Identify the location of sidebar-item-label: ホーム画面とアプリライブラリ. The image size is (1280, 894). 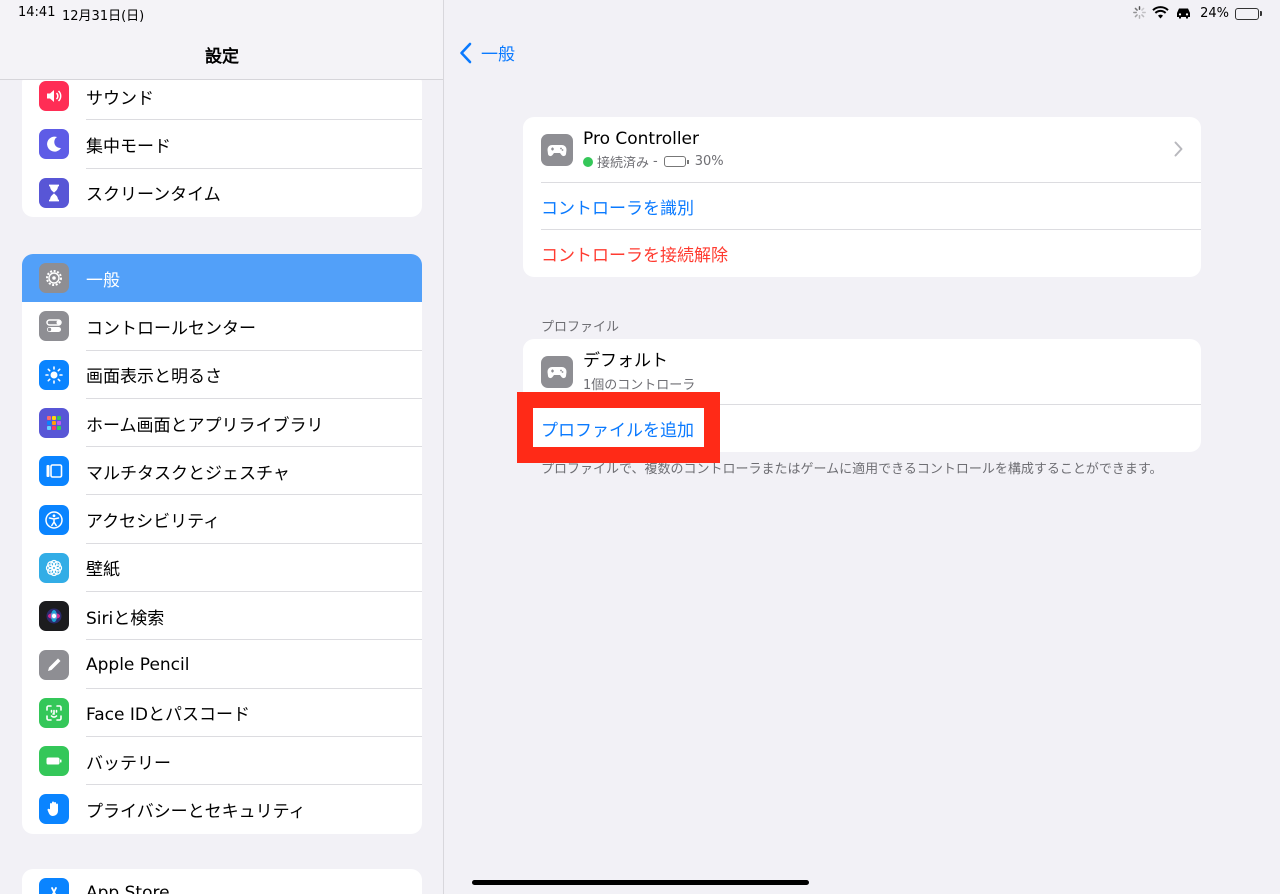
(205, 425).